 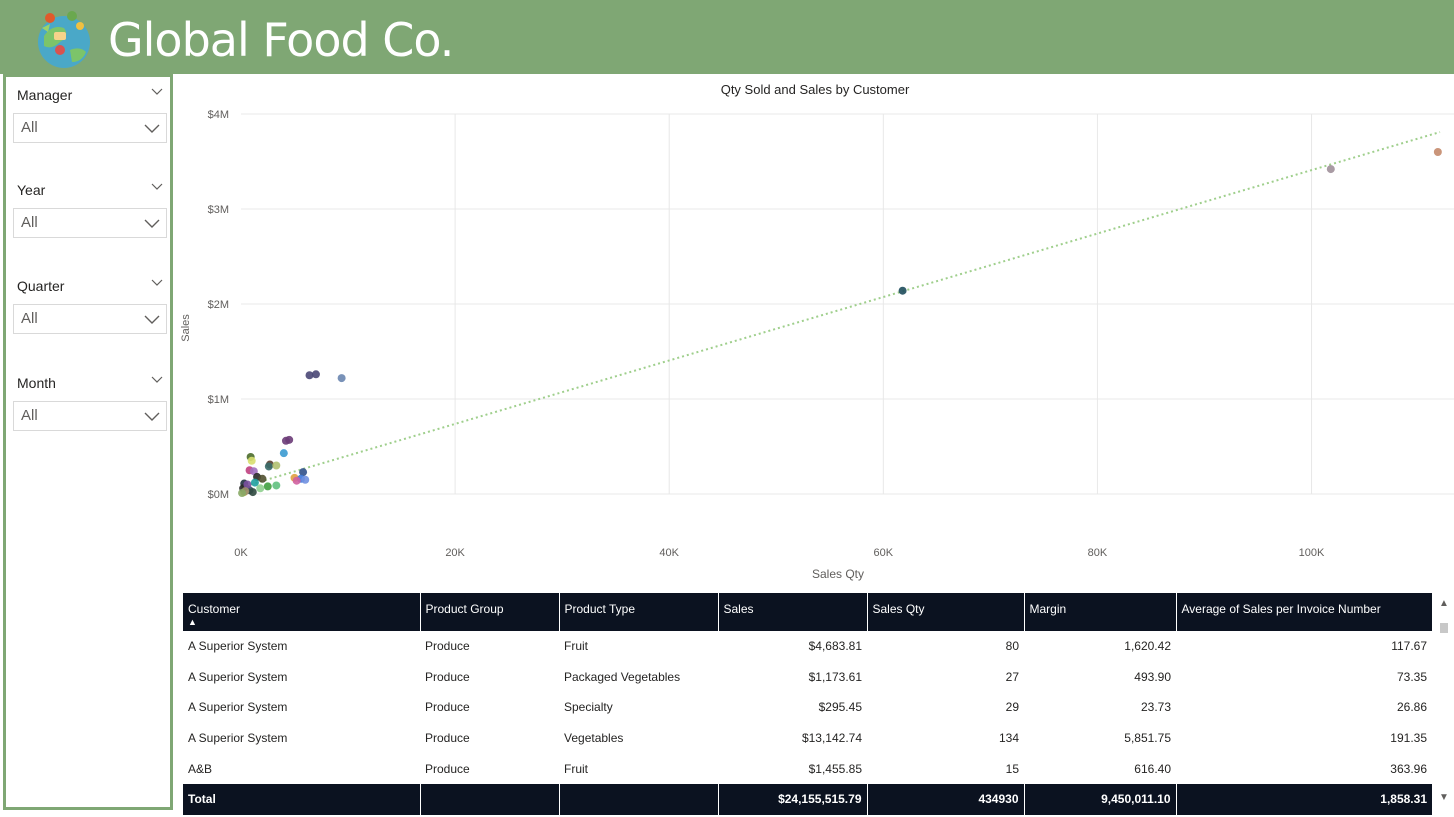 What do you see at coordinates (946, 612) in the screenshot?
I see `column-header-sales-qty: Sales Qty` at bounding box center [946, 612].